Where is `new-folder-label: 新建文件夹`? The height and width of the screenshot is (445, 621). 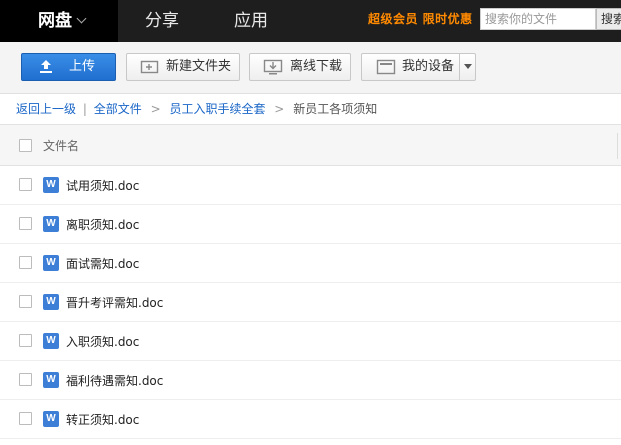 new-folder-label: 新建文件夹 is located at coordinates (199, 66).